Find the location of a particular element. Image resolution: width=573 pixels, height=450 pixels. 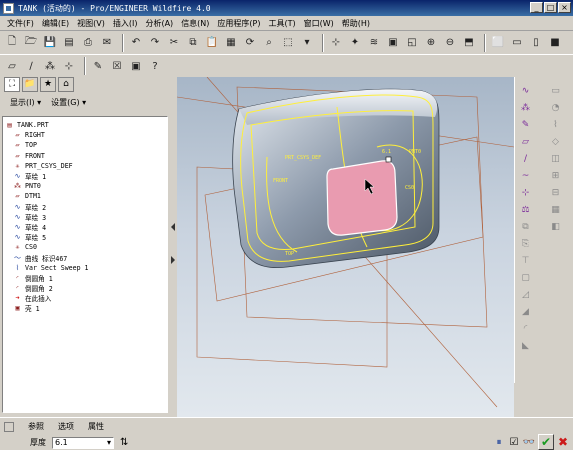

merge-tool-icon: ⊞ is located at coordinates (556, 175).